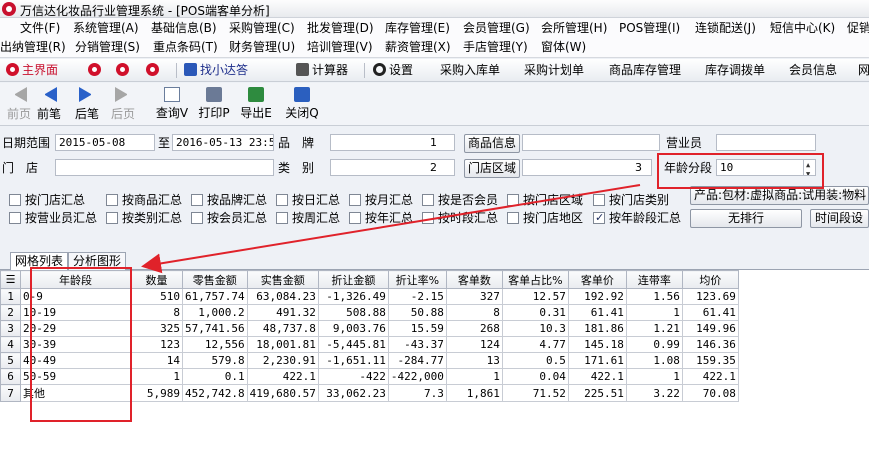 This screenshot has height=459, width=869. What do you see at coordinates (214, 104) in the screenshot?
I see `print-button: 打印P` at bounding box center [214, 104].